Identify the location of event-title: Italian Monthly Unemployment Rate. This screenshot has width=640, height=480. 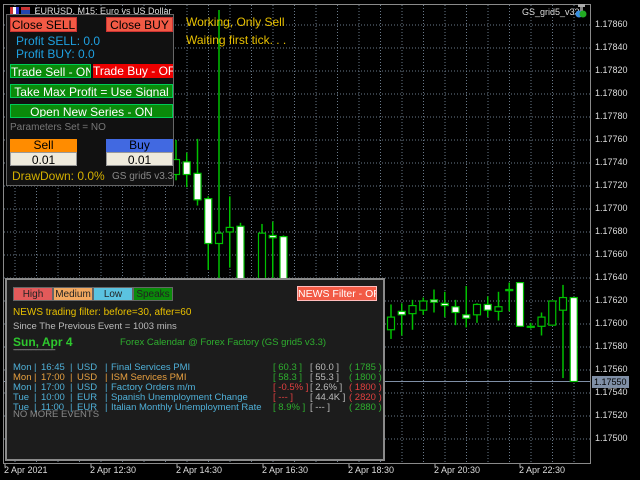
(186, 407).